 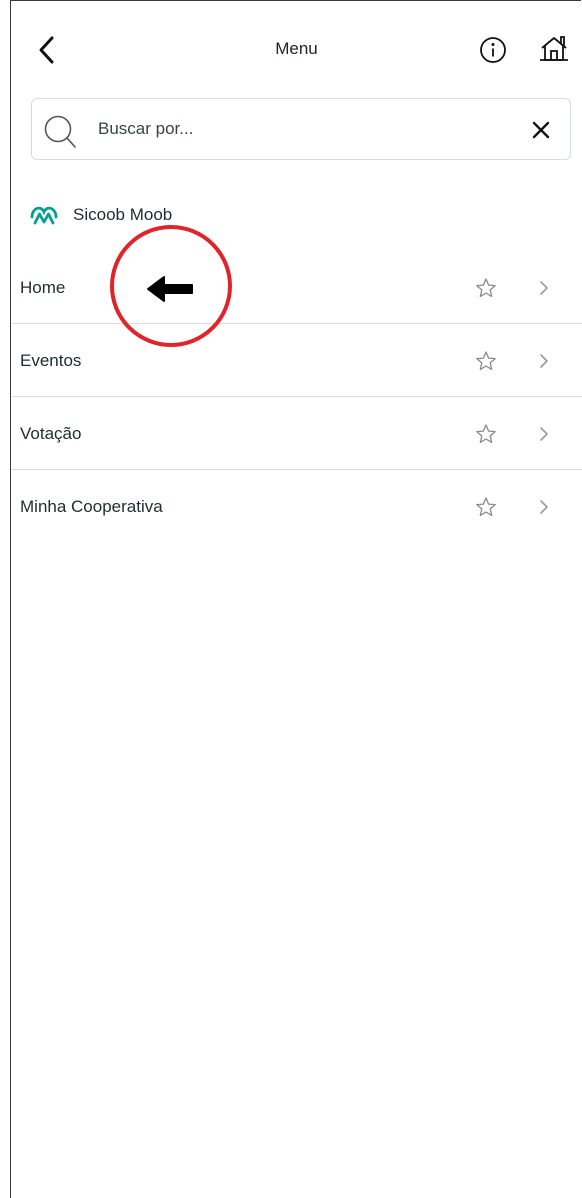 I want to click on search-bar, so click(x=301, y=129).